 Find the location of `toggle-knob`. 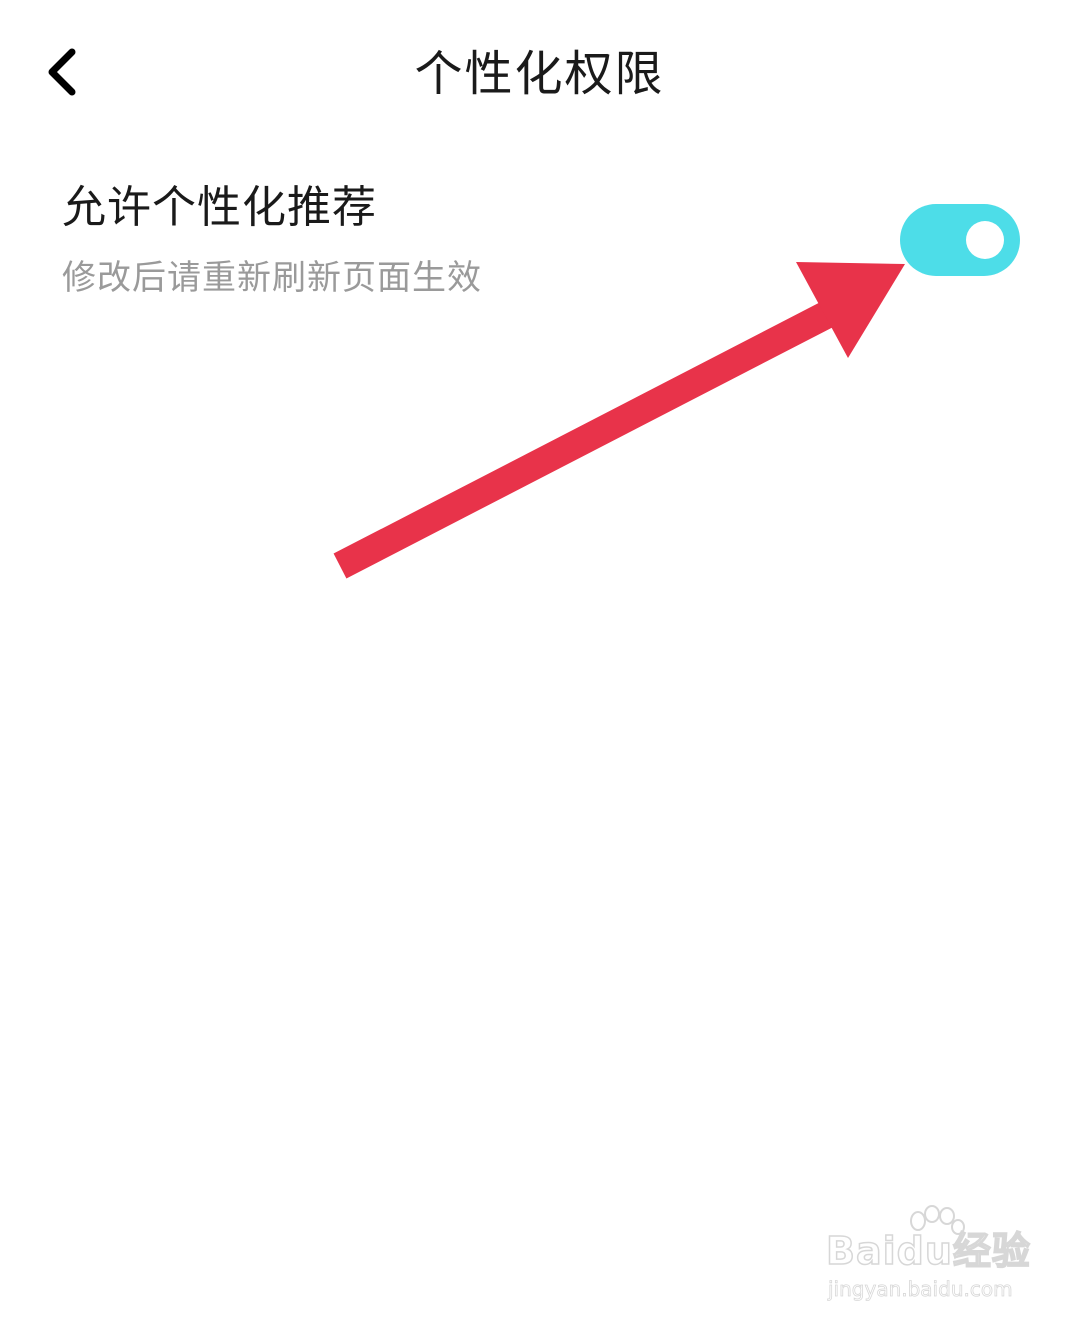

toggle-knob is located at coordinates (985, 240).